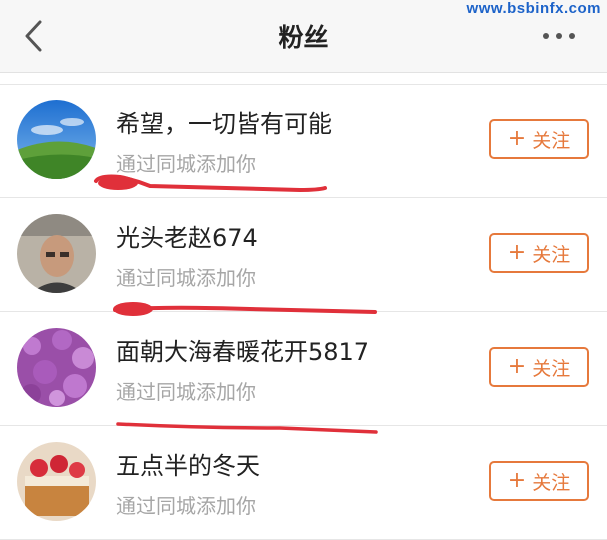 This screenshot has height=540, width=607. I want to click on follower-name: 面朝大海春暖花开5817, so click(243, 352).